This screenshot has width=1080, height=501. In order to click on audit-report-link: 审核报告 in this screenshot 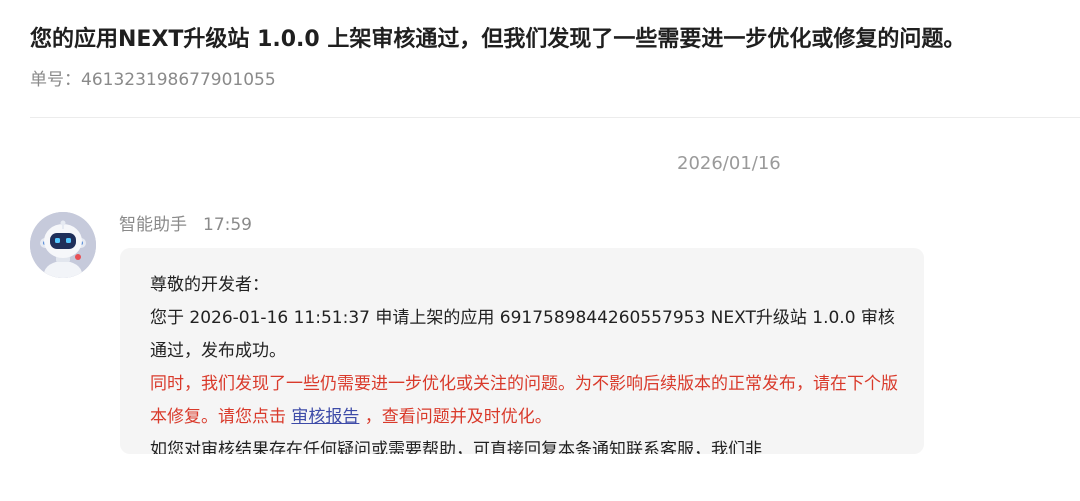, I will do `click(325, 417)`.